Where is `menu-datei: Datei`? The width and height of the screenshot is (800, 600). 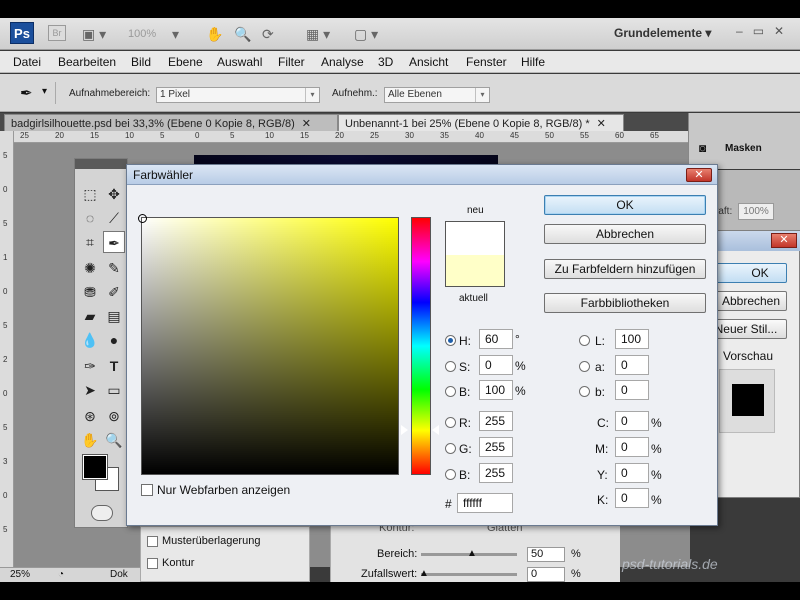 menu-datei: Datei is located at coordinates (27, 62).